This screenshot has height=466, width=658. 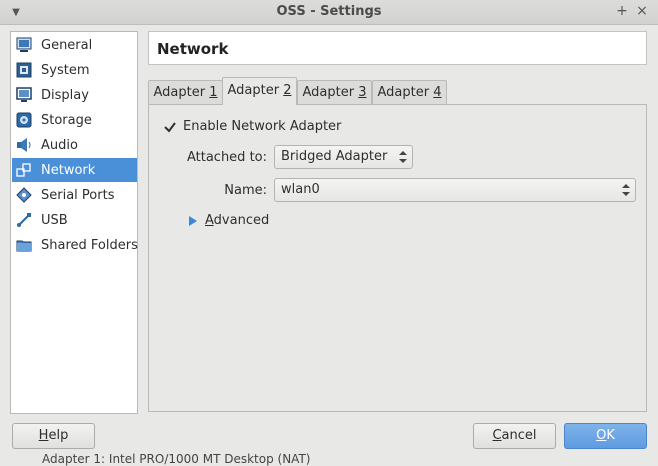 What do you see at coordinates (65, 70) in the screenshot?
I see `sidebar-item-label: System` at bounding box center [65, 70].